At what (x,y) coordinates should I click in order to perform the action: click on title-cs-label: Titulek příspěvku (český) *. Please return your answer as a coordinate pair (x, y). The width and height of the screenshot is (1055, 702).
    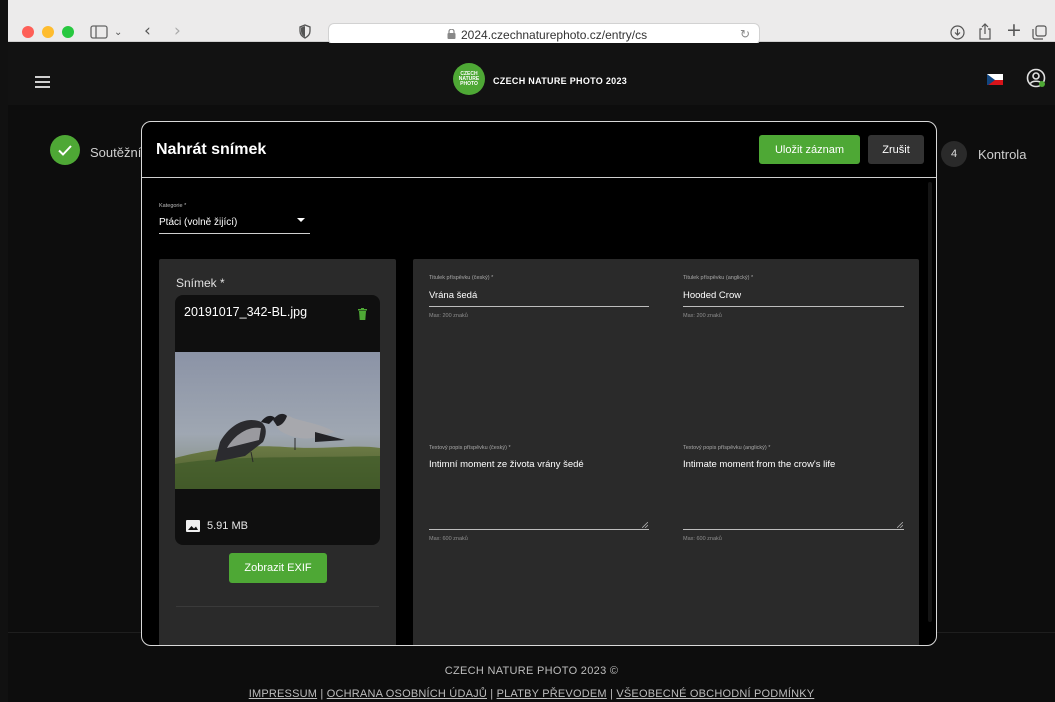
    Looking at the image, I should click on (461, 278).